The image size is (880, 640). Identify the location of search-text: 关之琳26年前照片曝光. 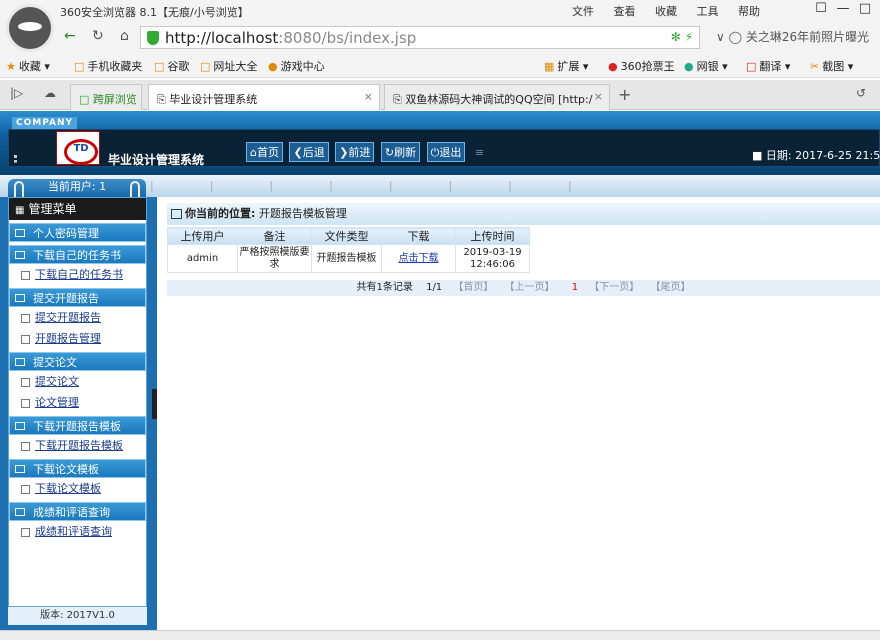
(807, 37).